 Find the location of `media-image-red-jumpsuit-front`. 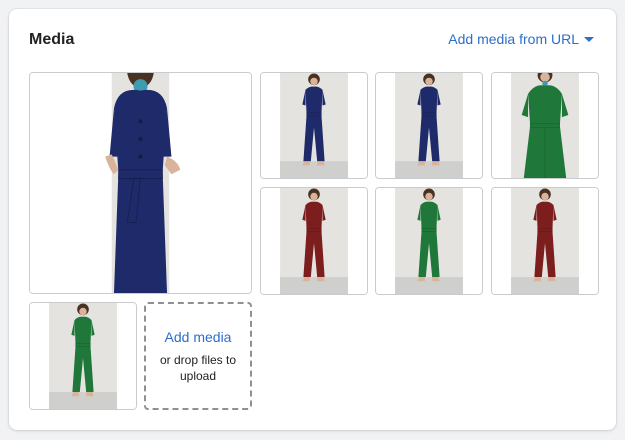

media-image-red-jumpsuit-front is located at coordinates (314, 241).